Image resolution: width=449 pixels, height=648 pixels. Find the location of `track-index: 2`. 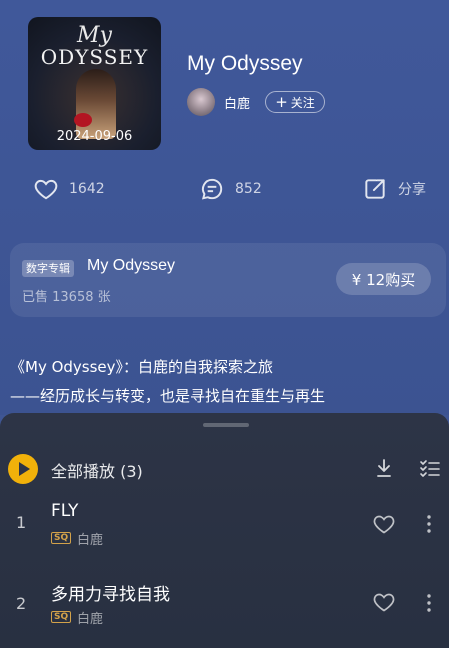

track-index: 2 is located at coordinates (21, 603).